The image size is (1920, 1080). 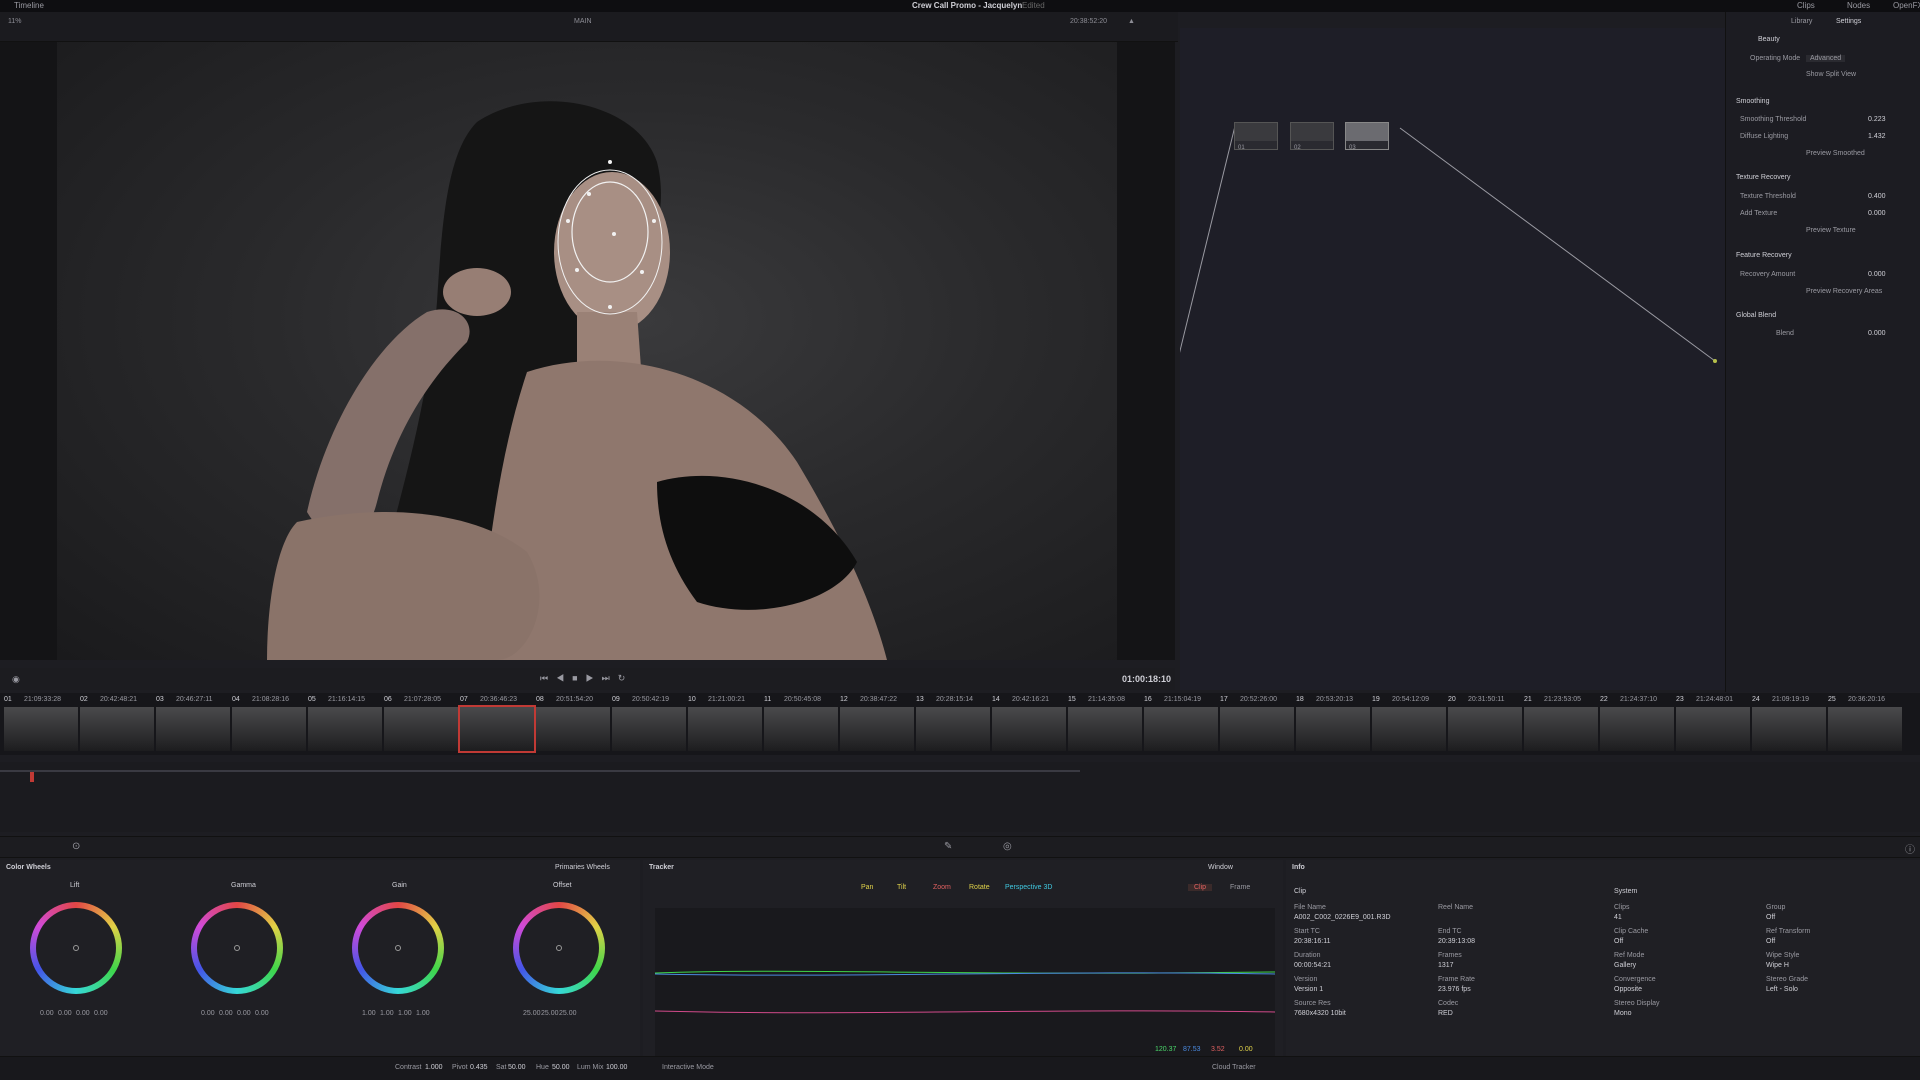 I want to click on blend-value: 0.000, so click(x=1877, y=333).